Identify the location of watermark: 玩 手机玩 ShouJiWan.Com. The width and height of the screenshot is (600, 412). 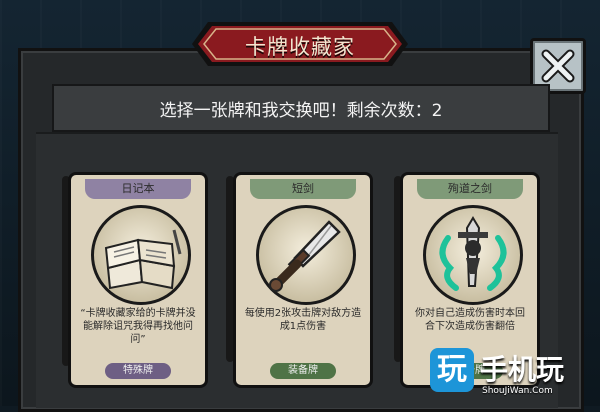
(512, 373).